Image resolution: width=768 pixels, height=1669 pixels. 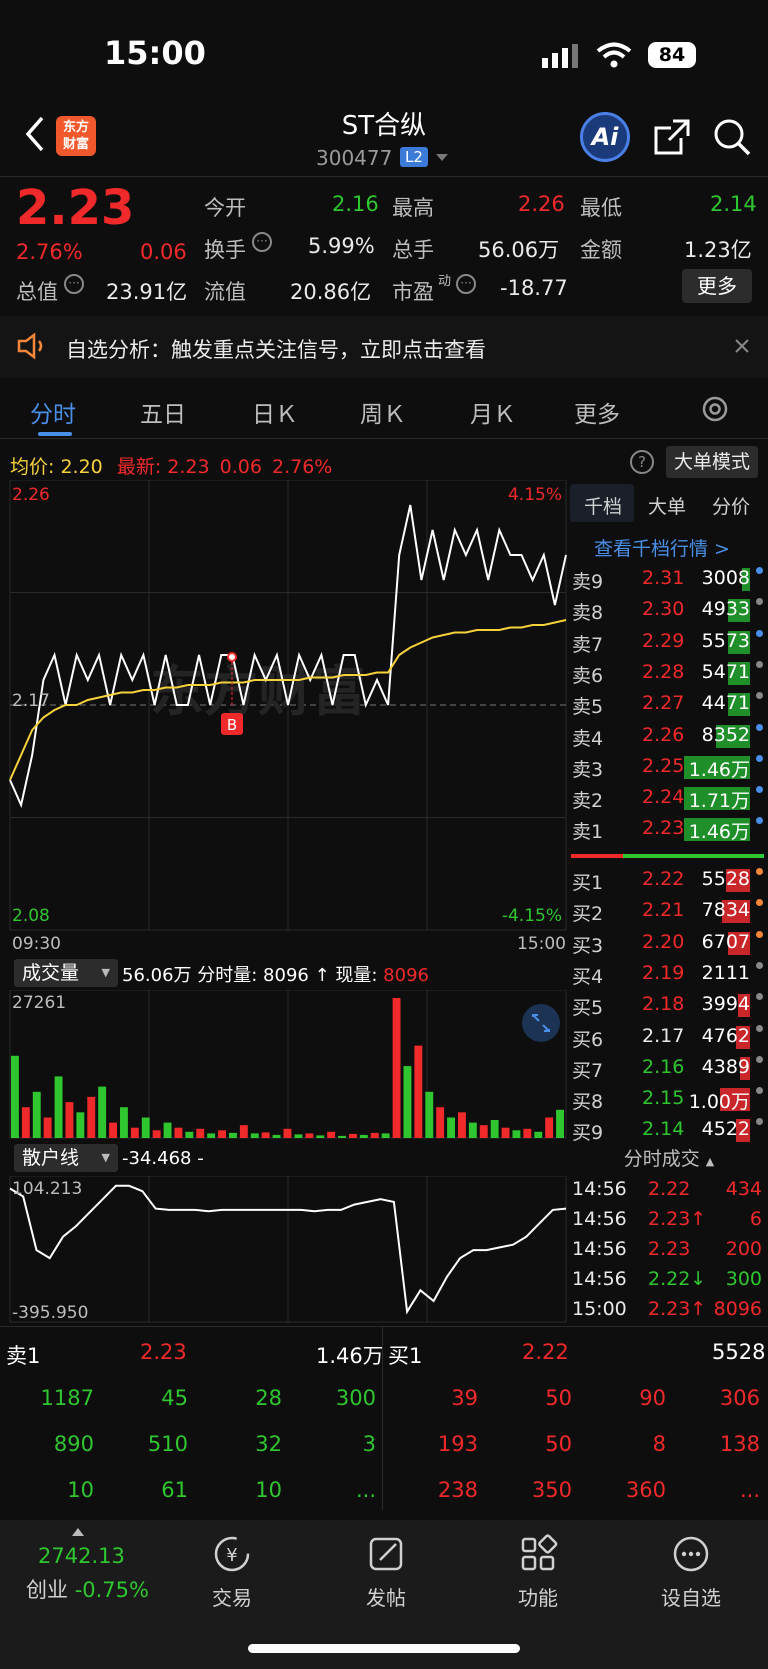 I want to click on high-value: 2.26, so click(x=541, y=204).